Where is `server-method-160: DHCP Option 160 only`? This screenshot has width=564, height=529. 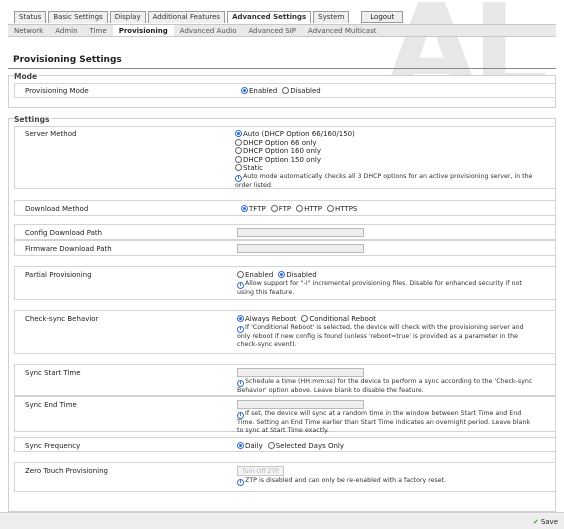 server-method-160: DHCP Option 160 only is located at coordinates (382, 151).